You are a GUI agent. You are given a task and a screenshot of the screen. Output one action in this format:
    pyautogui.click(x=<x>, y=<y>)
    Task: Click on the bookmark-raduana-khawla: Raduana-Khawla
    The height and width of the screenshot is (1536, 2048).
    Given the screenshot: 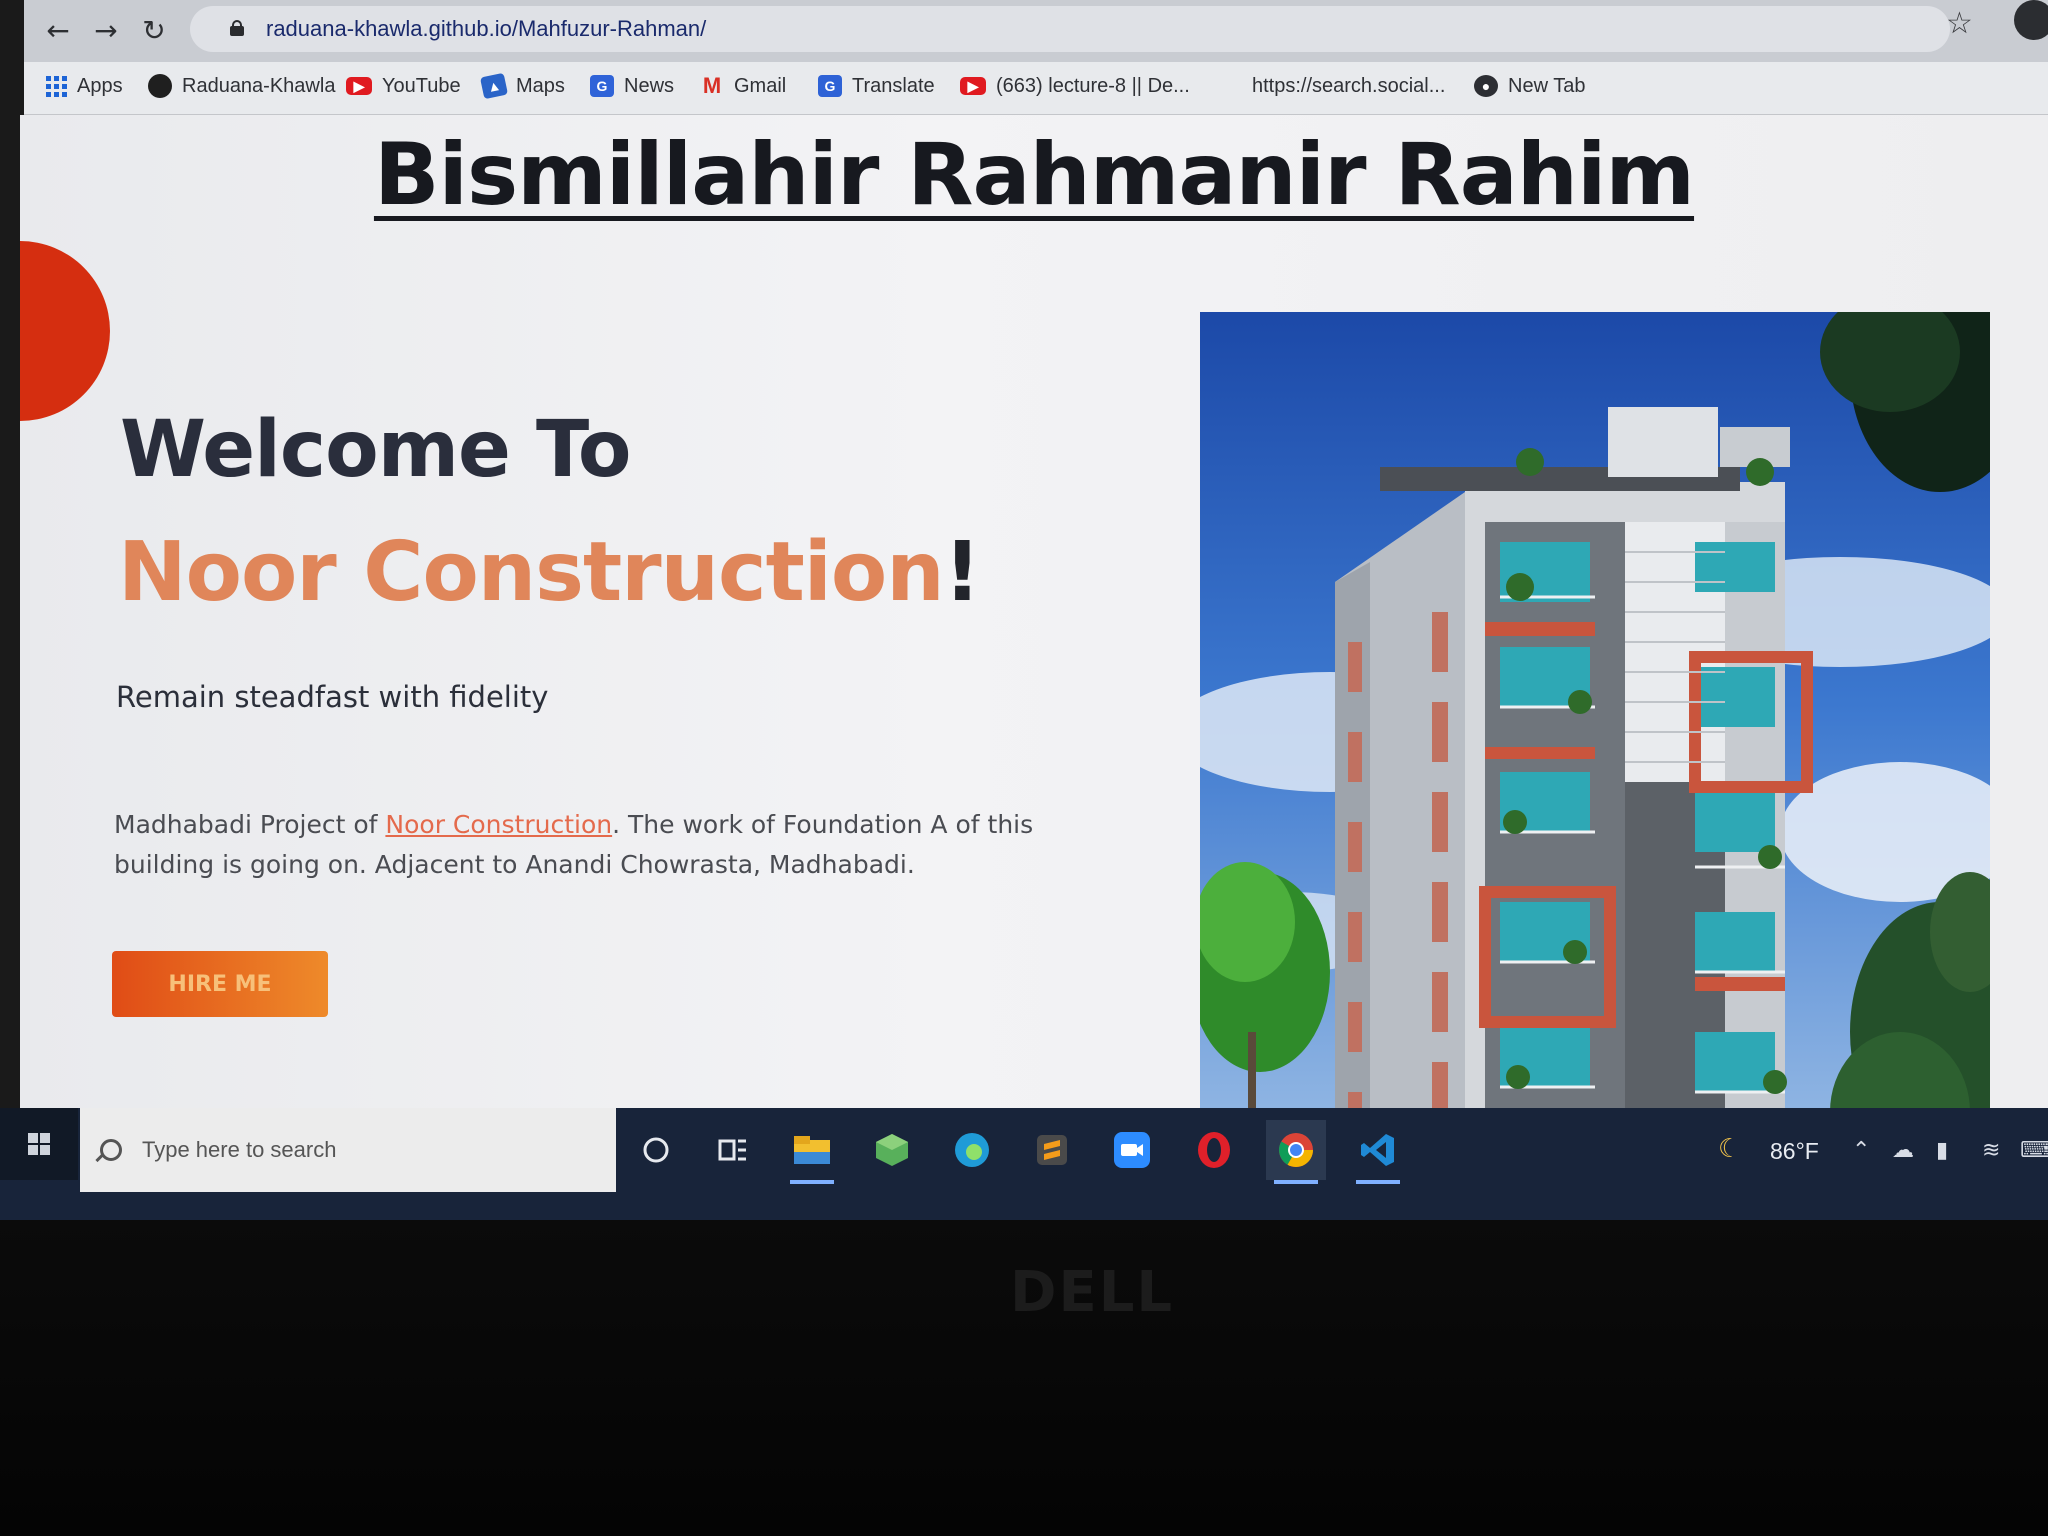 What is the action you would take?
    pyautogui.click(x=241, y=86)
    